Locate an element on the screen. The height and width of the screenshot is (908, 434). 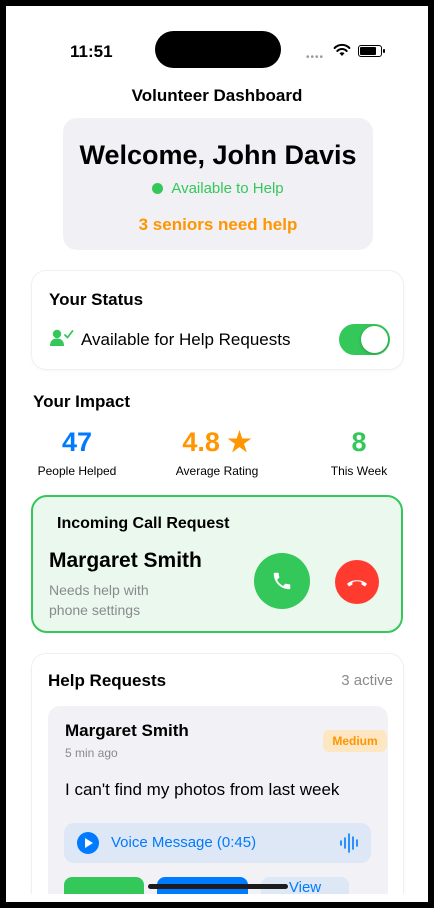
voice-message-label: Voice Message (0:45) is located at coordinates (184, 842).